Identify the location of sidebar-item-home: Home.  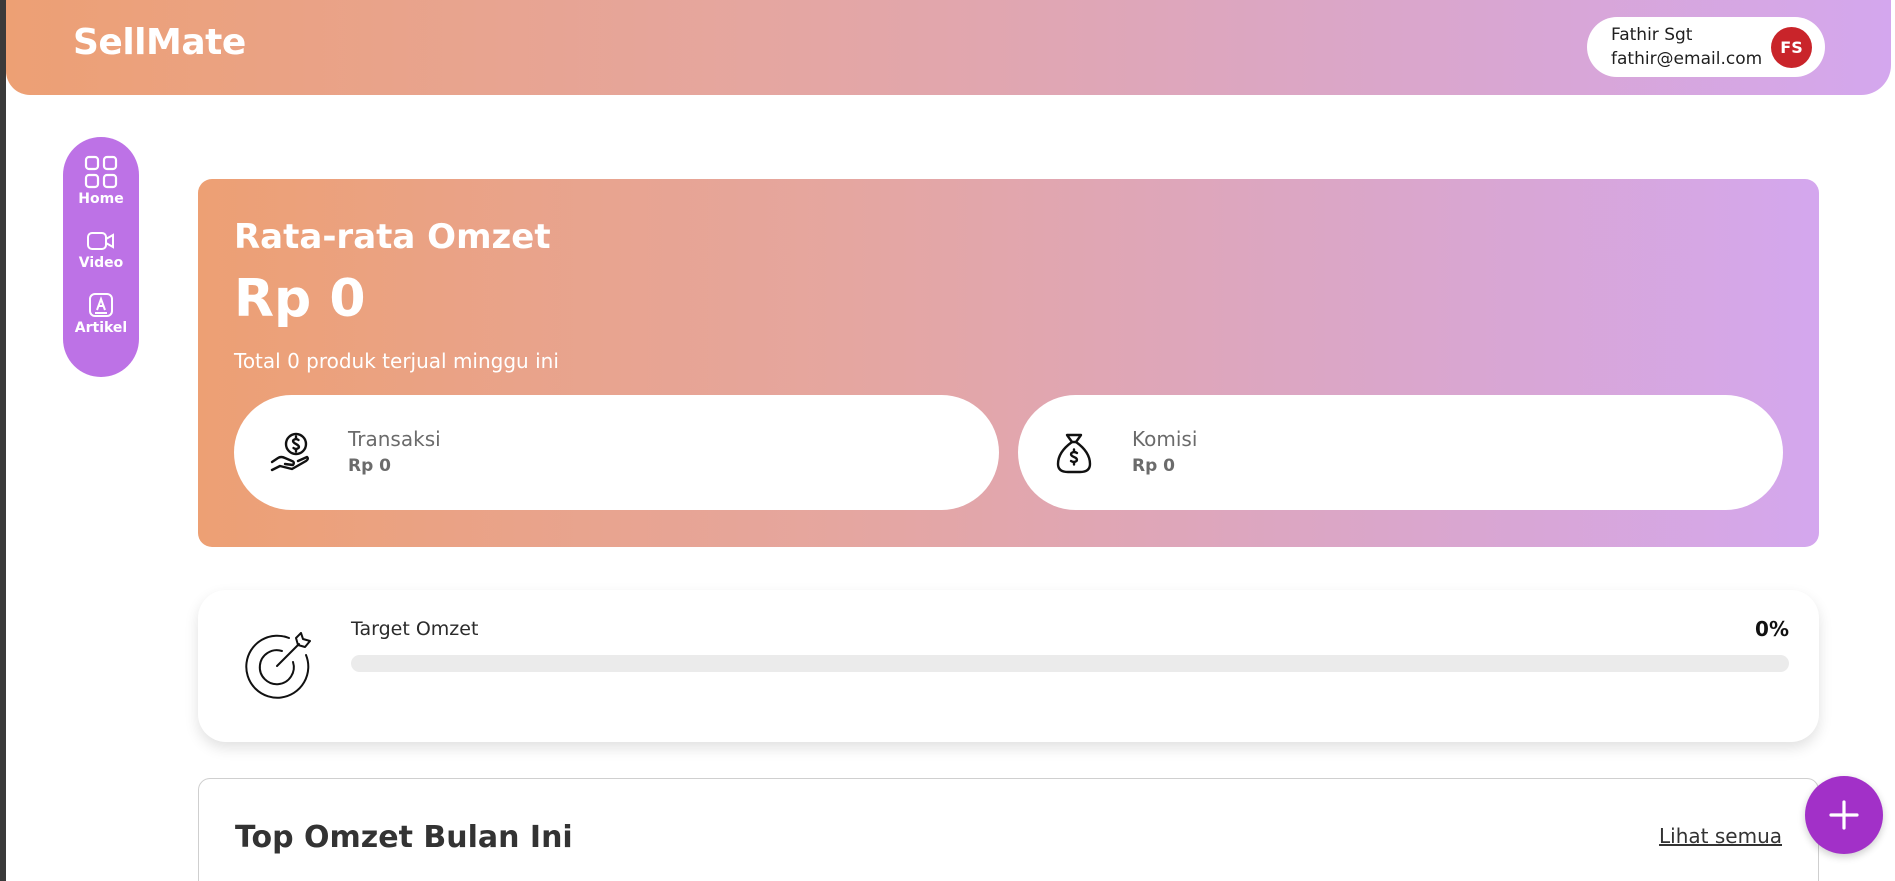
(101, 181).